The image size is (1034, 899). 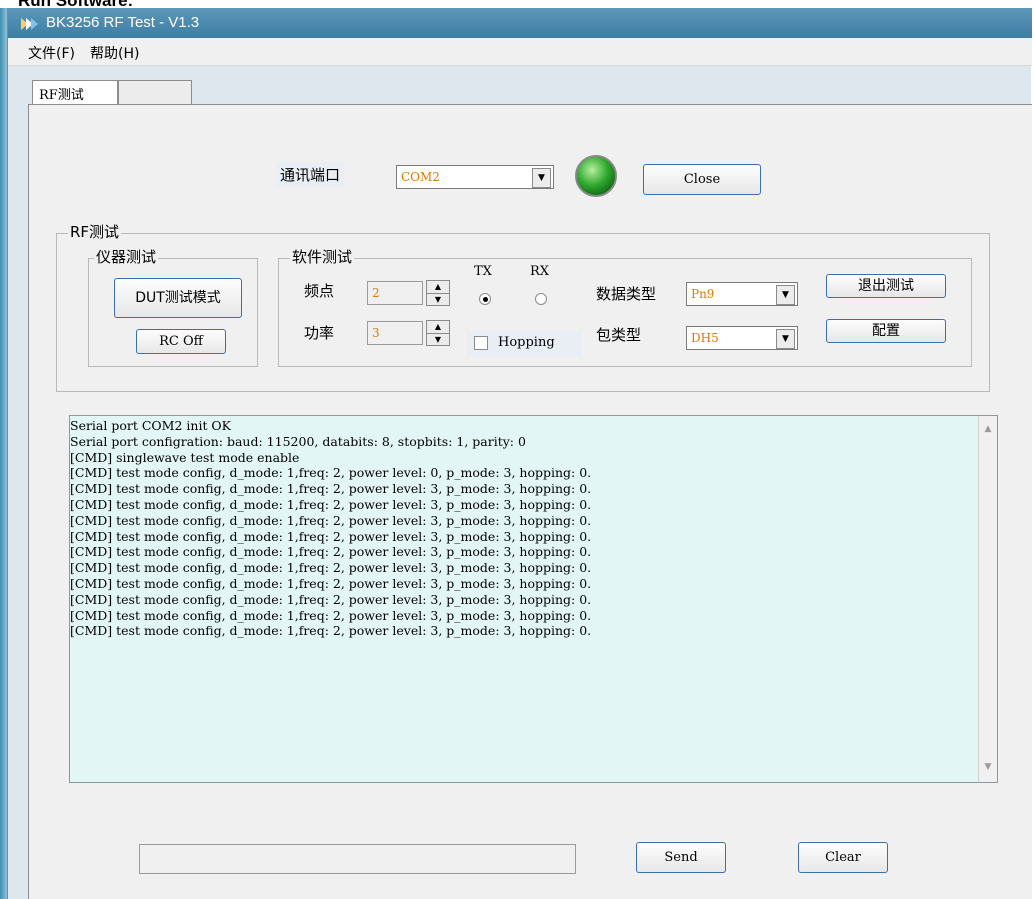 I want to click on app-icon, so click(x=30, y=24).